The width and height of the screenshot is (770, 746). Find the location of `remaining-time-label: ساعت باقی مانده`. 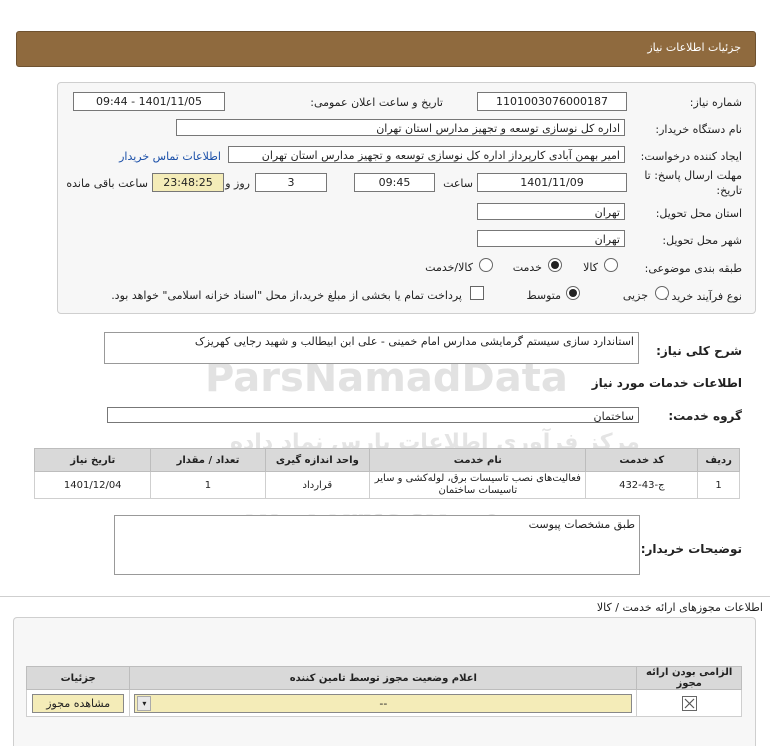

remaining-time-label: ساعت باقی مانده is located at coordinates (107, 183).